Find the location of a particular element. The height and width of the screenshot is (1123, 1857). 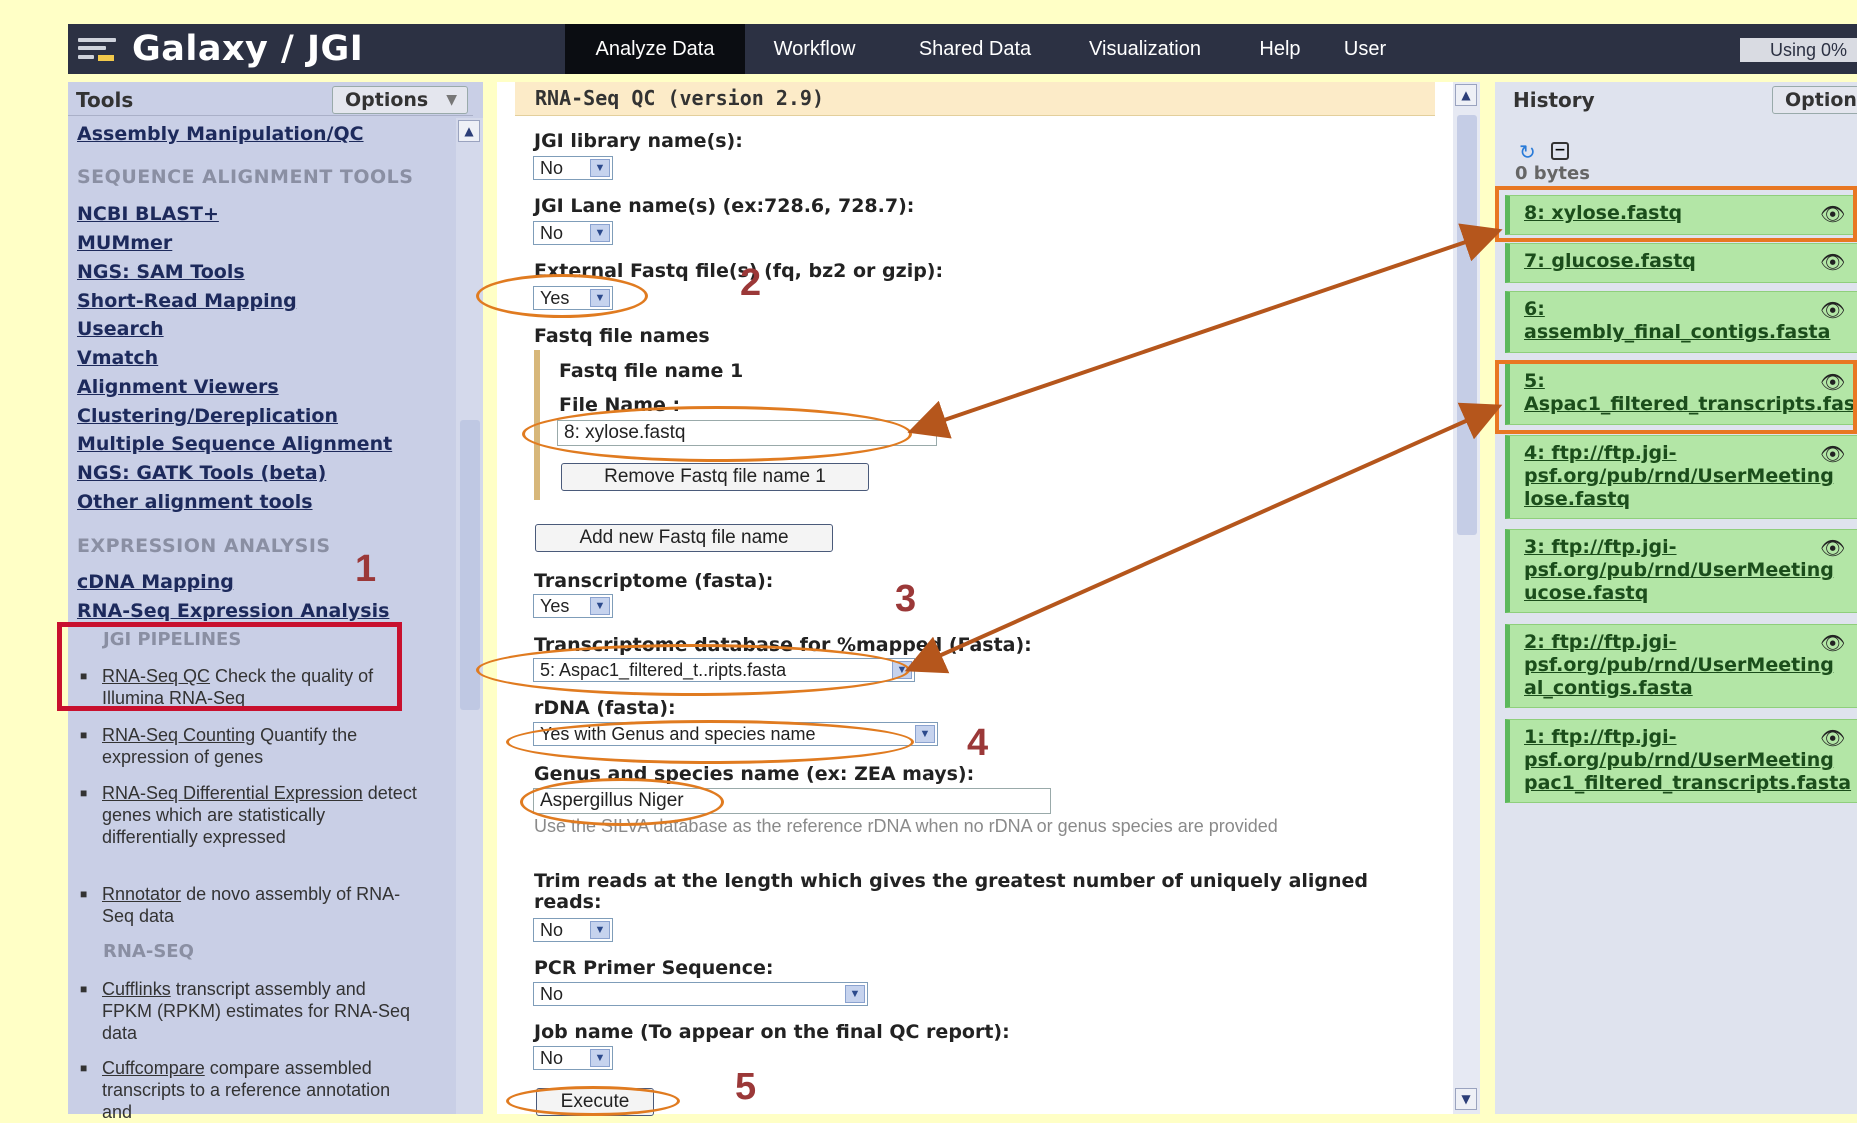

annotation-arrows is located at coordinates (1203, 448).